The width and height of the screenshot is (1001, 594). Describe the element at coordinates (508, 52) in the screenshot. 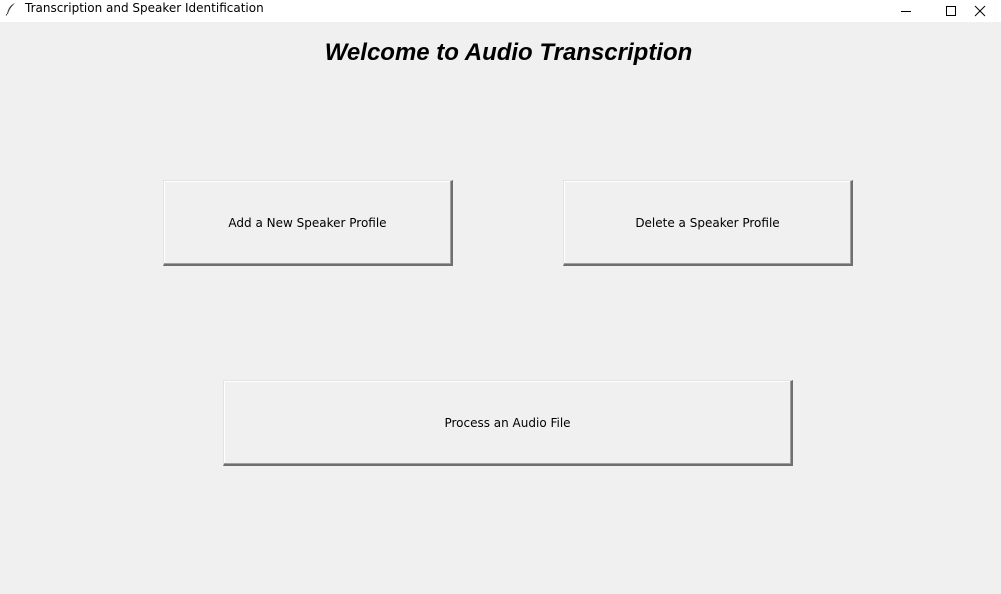

I see `page-title: Welcome to Audio Transcription` at that location.